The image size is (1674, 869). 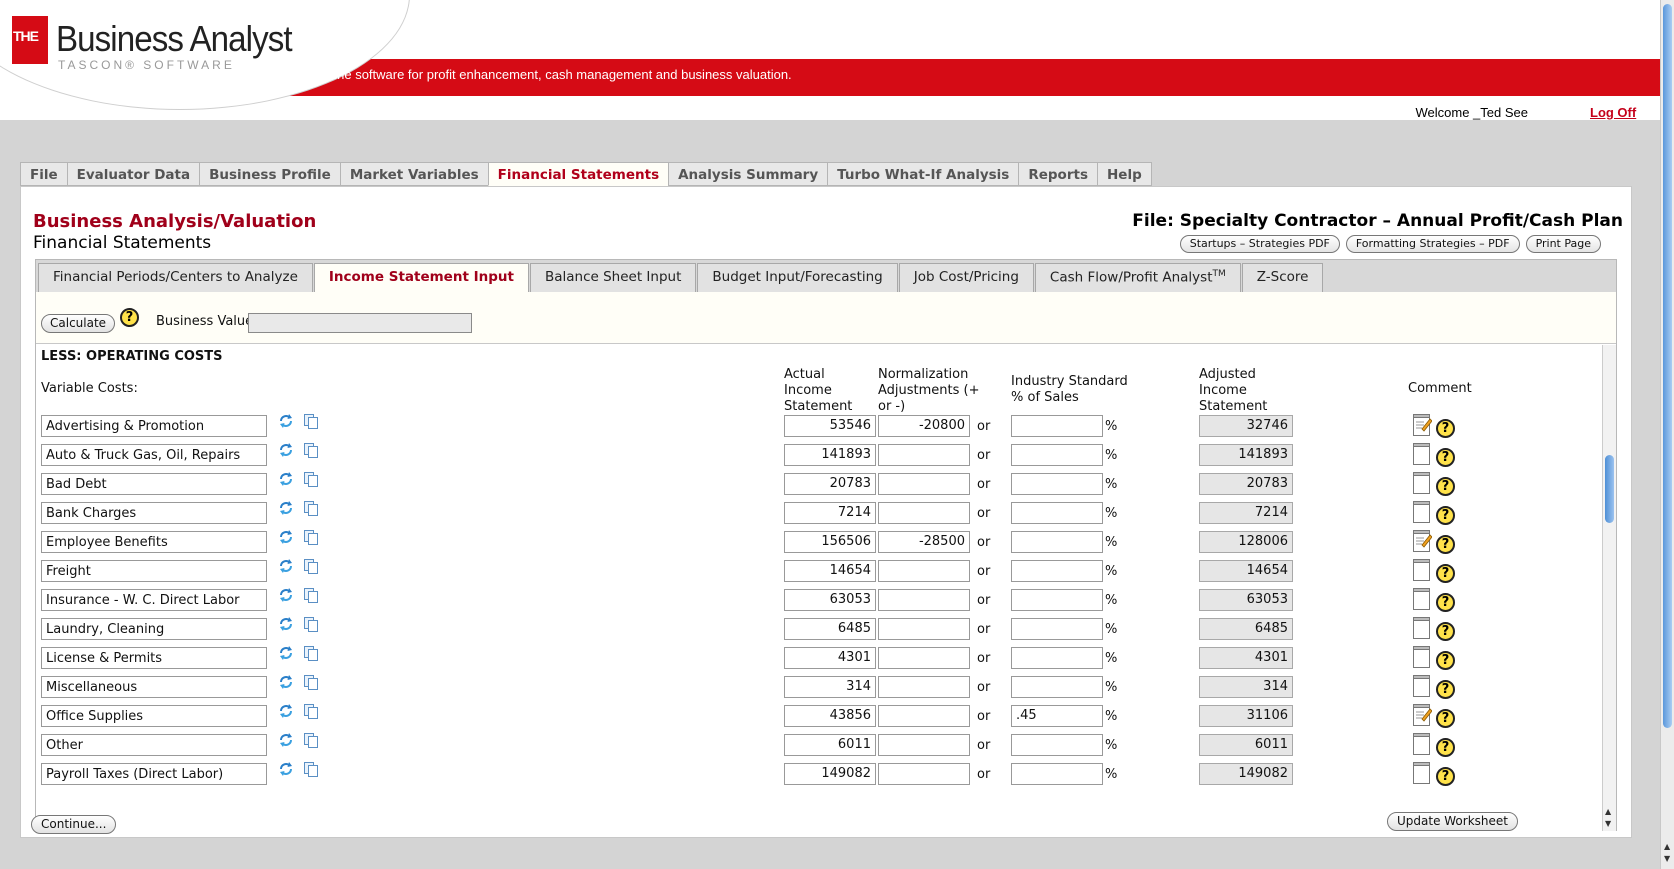 I want to click on page-scroll-up-icon: ▲, so click(x=1667, y=846).